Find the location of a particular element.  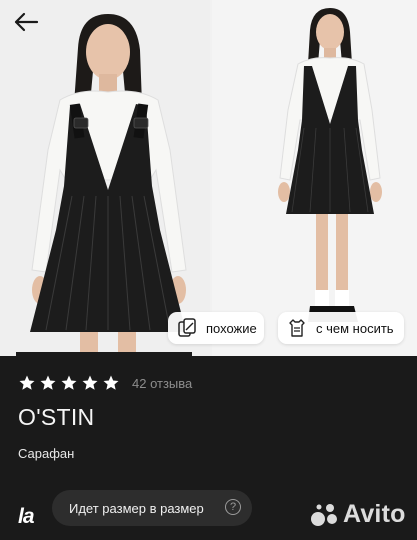

gallery-progress-bar is located at coordinates (104, 354).